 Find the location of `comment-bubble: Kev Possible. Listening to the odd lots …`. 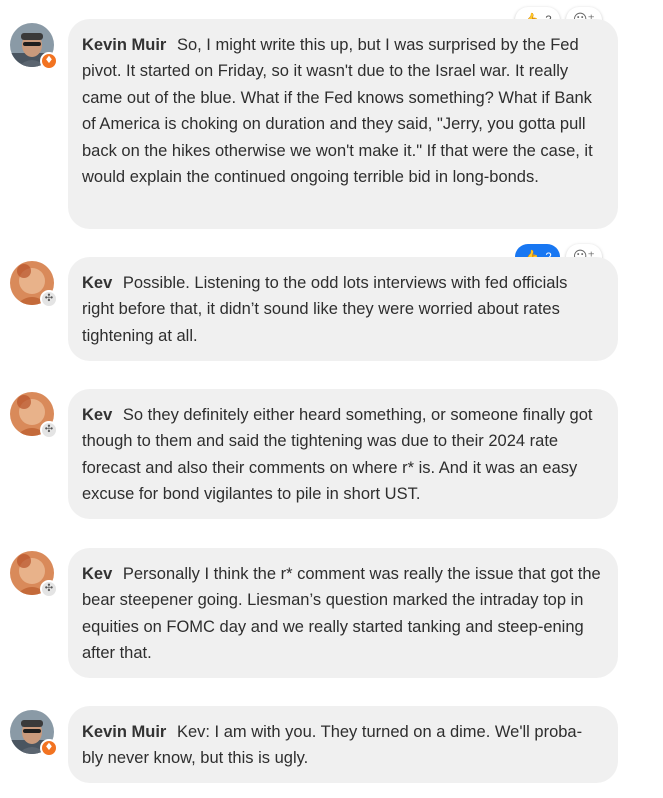

comment-bubble: Kev Possible. Listening to the odd lots … is located at coordinates (343, 309).